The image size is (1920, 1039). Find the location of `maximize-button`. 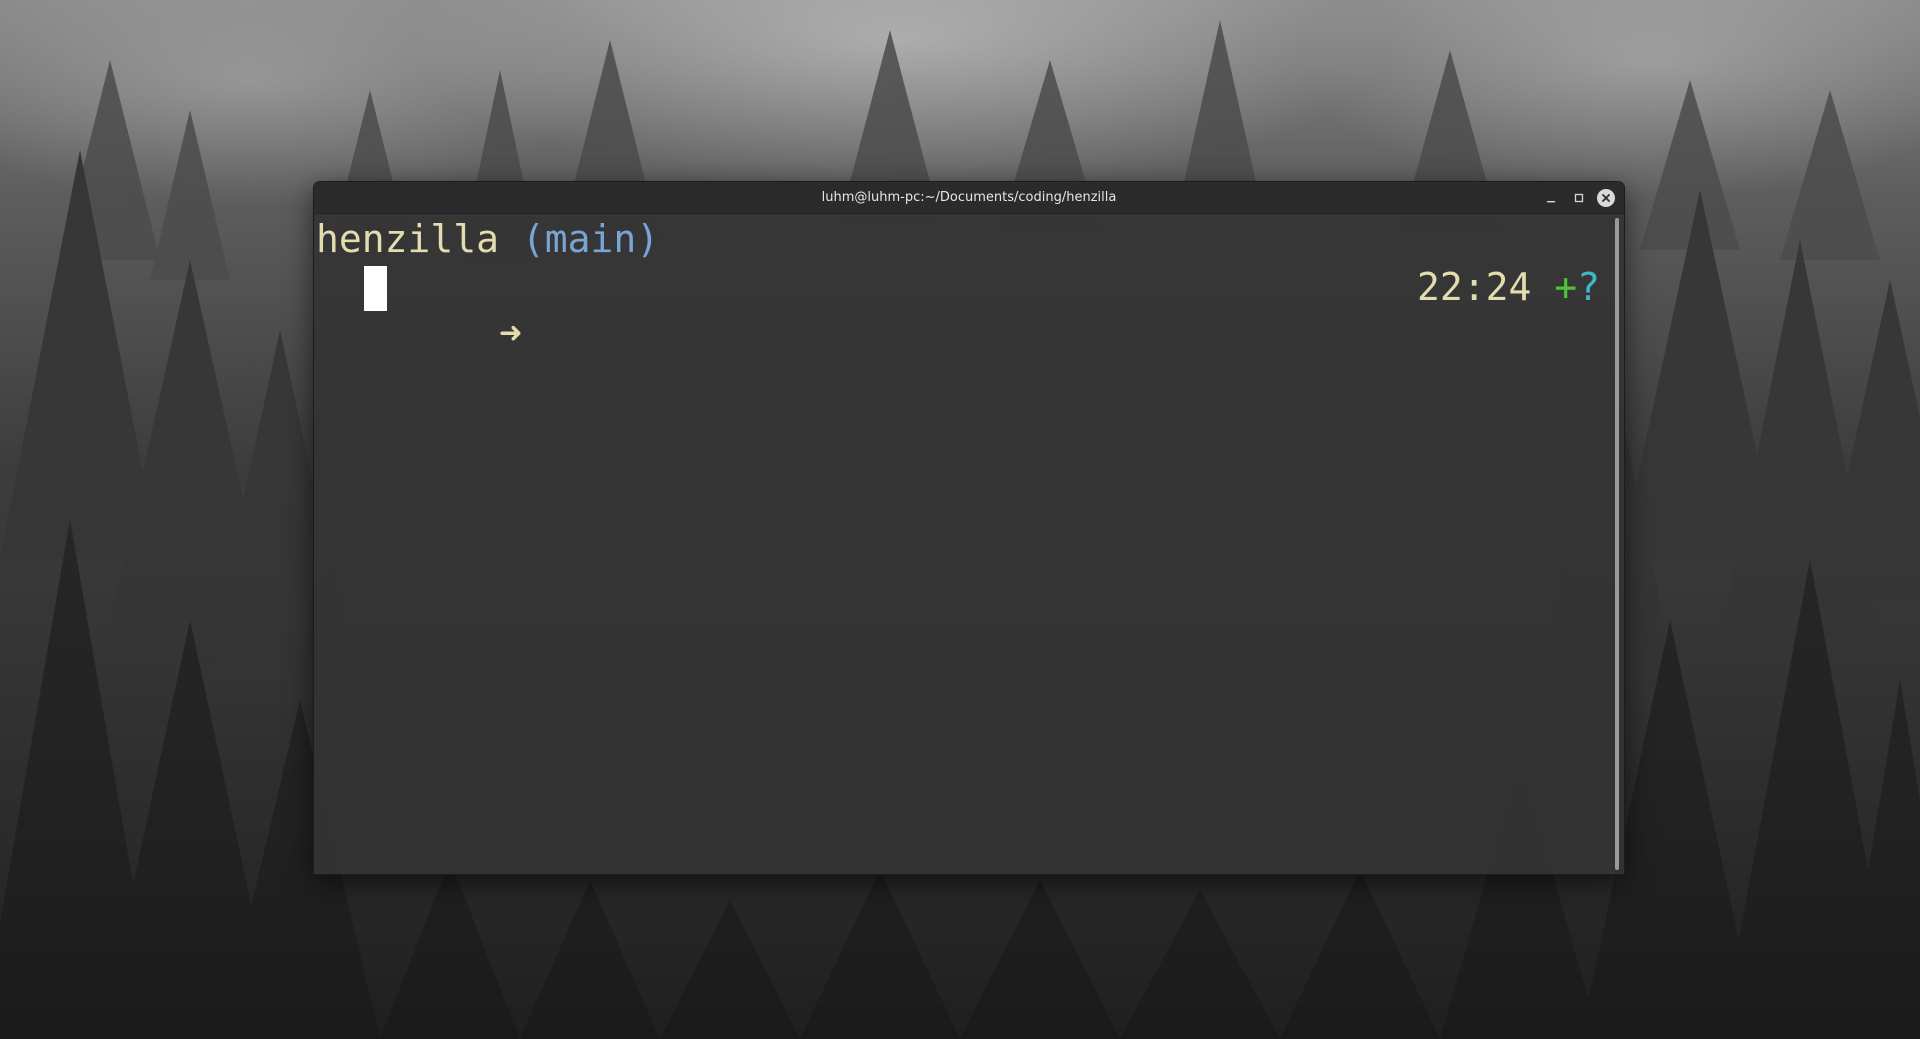

maximize-button is located at coordinates (1579, 198).